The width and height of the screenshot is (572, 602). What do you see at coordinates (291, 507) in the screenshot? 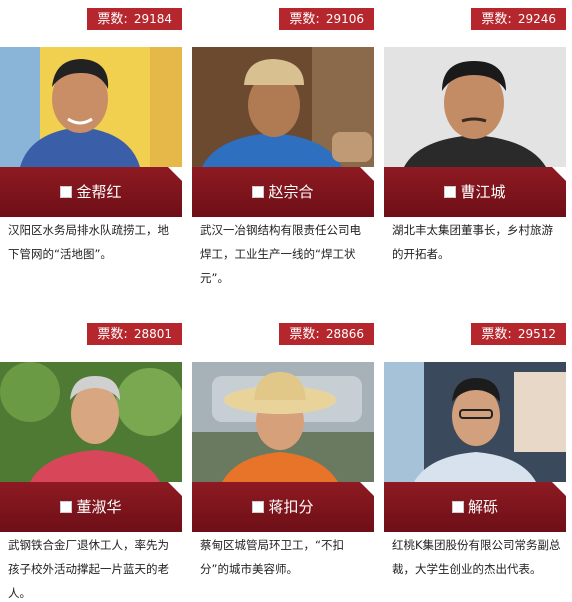
I see `candidate-name: 蒋扣分` at bounding box center [291, 507].